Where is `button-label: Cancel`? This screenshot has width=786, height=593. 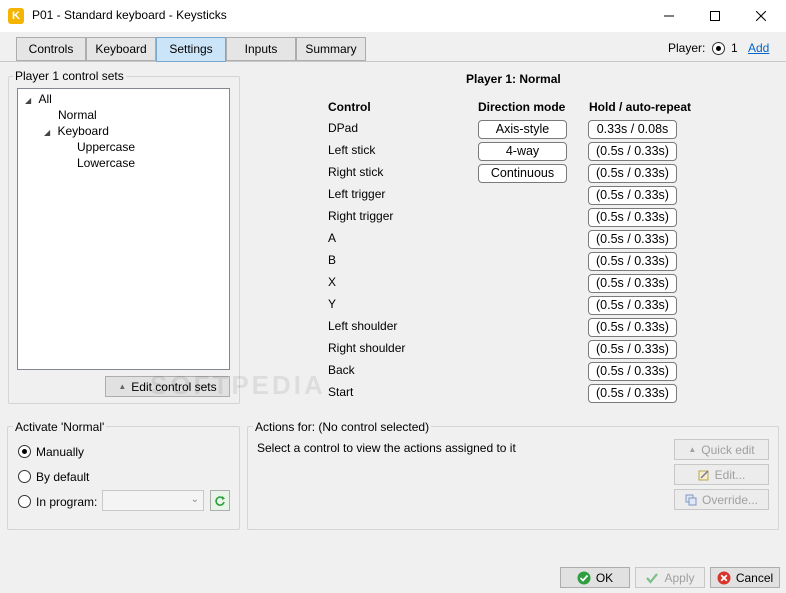 button-label: Cancel is located at coordinates (754, 577).